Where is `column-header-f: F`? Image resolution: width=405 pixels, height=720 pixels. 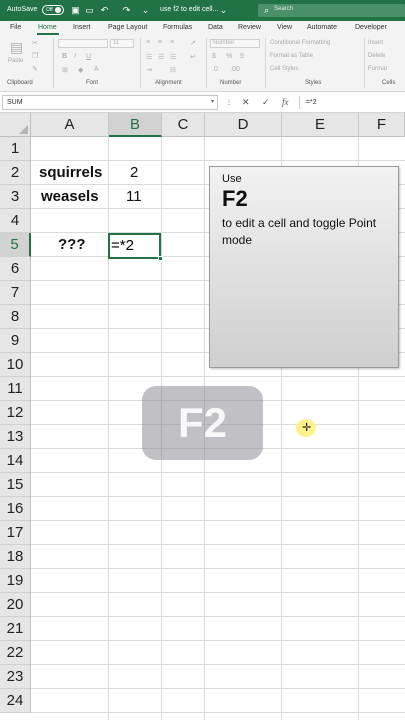
column-header-f: F is located at coordinates (382, 125).